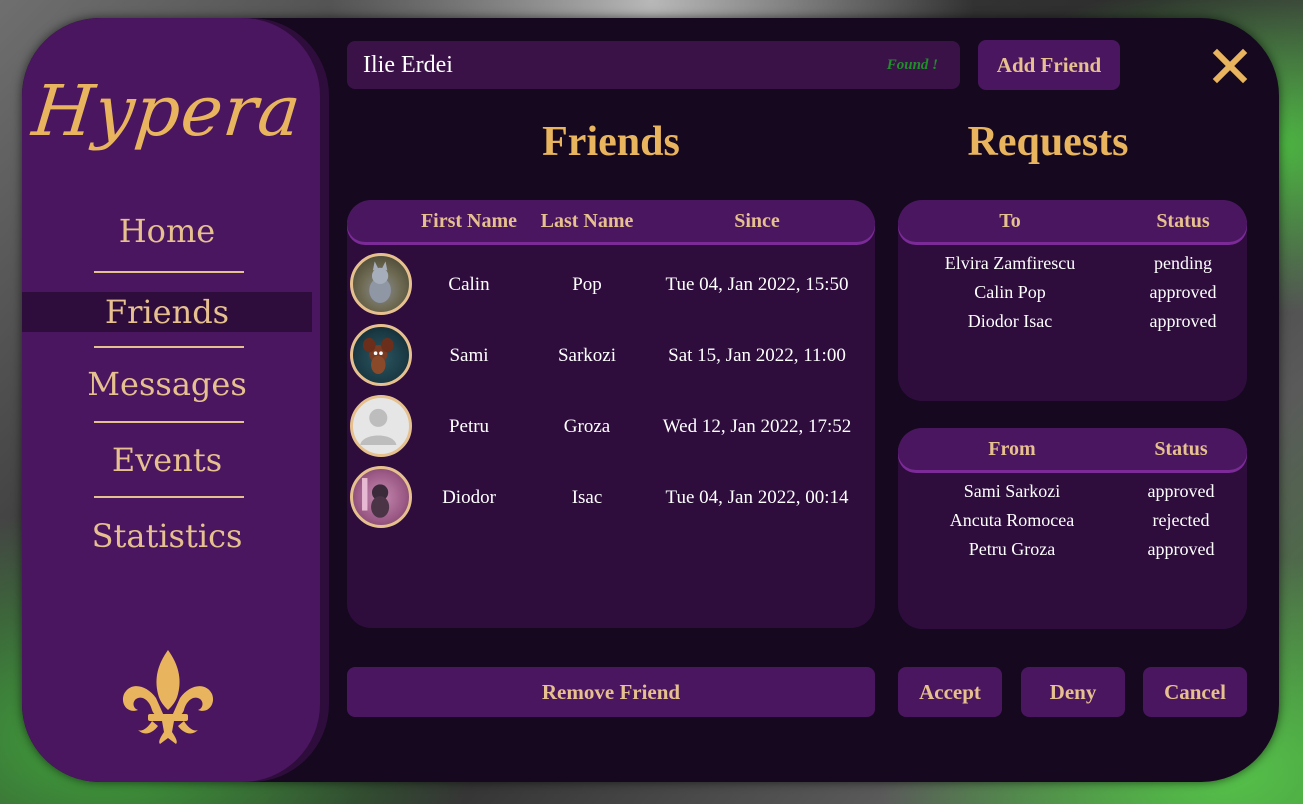 The image size is (1303, 804). Describe the element at coordinates (653, 65) in the screenshot. I see `search-input: Ilie Erdei Found !` at that location.